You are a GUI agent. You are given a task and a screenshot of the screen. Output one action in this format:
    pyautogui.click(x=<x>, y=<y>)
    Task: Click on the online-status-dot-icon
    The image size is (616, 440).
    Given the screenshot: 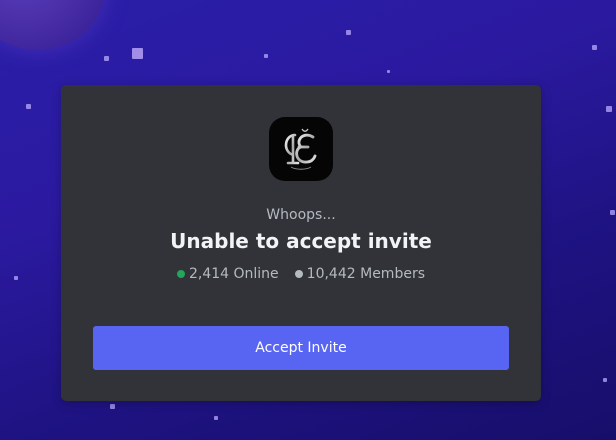 What is the action you would take?
    pyautogui.click(x=180, y=274)
    